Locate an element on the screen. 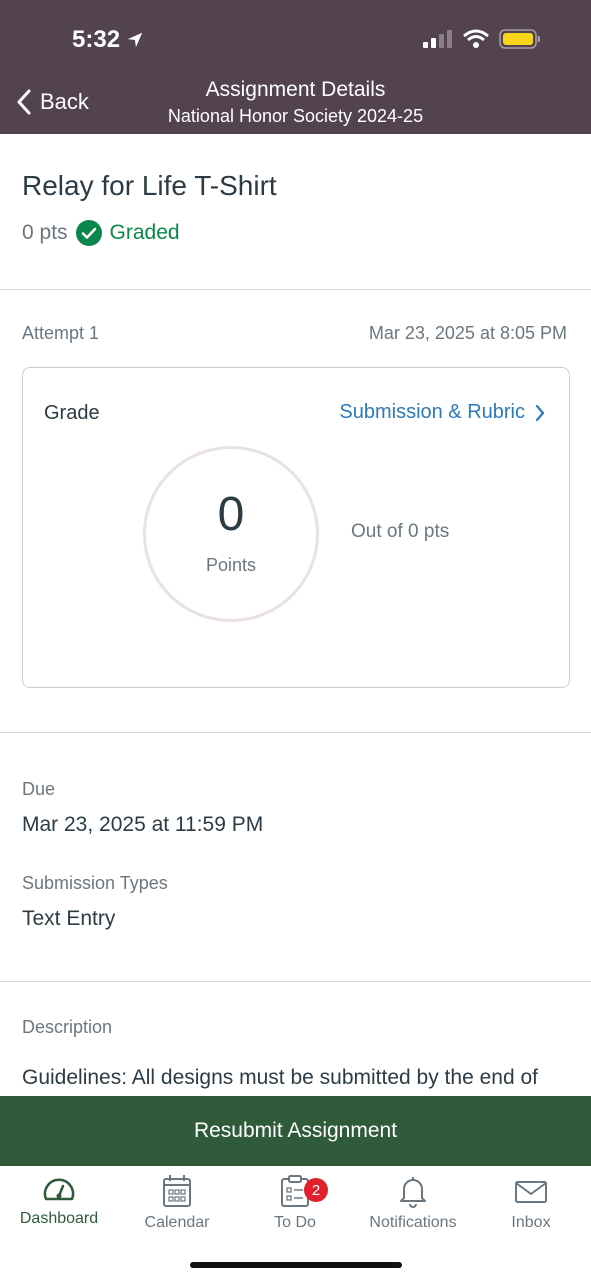  battery-icon is located at coordinates (519, 39).